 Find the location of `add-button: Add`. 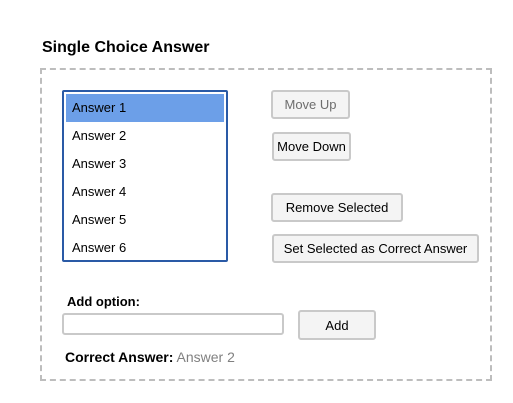

add-button: Add is located at coordinates (337, 325).